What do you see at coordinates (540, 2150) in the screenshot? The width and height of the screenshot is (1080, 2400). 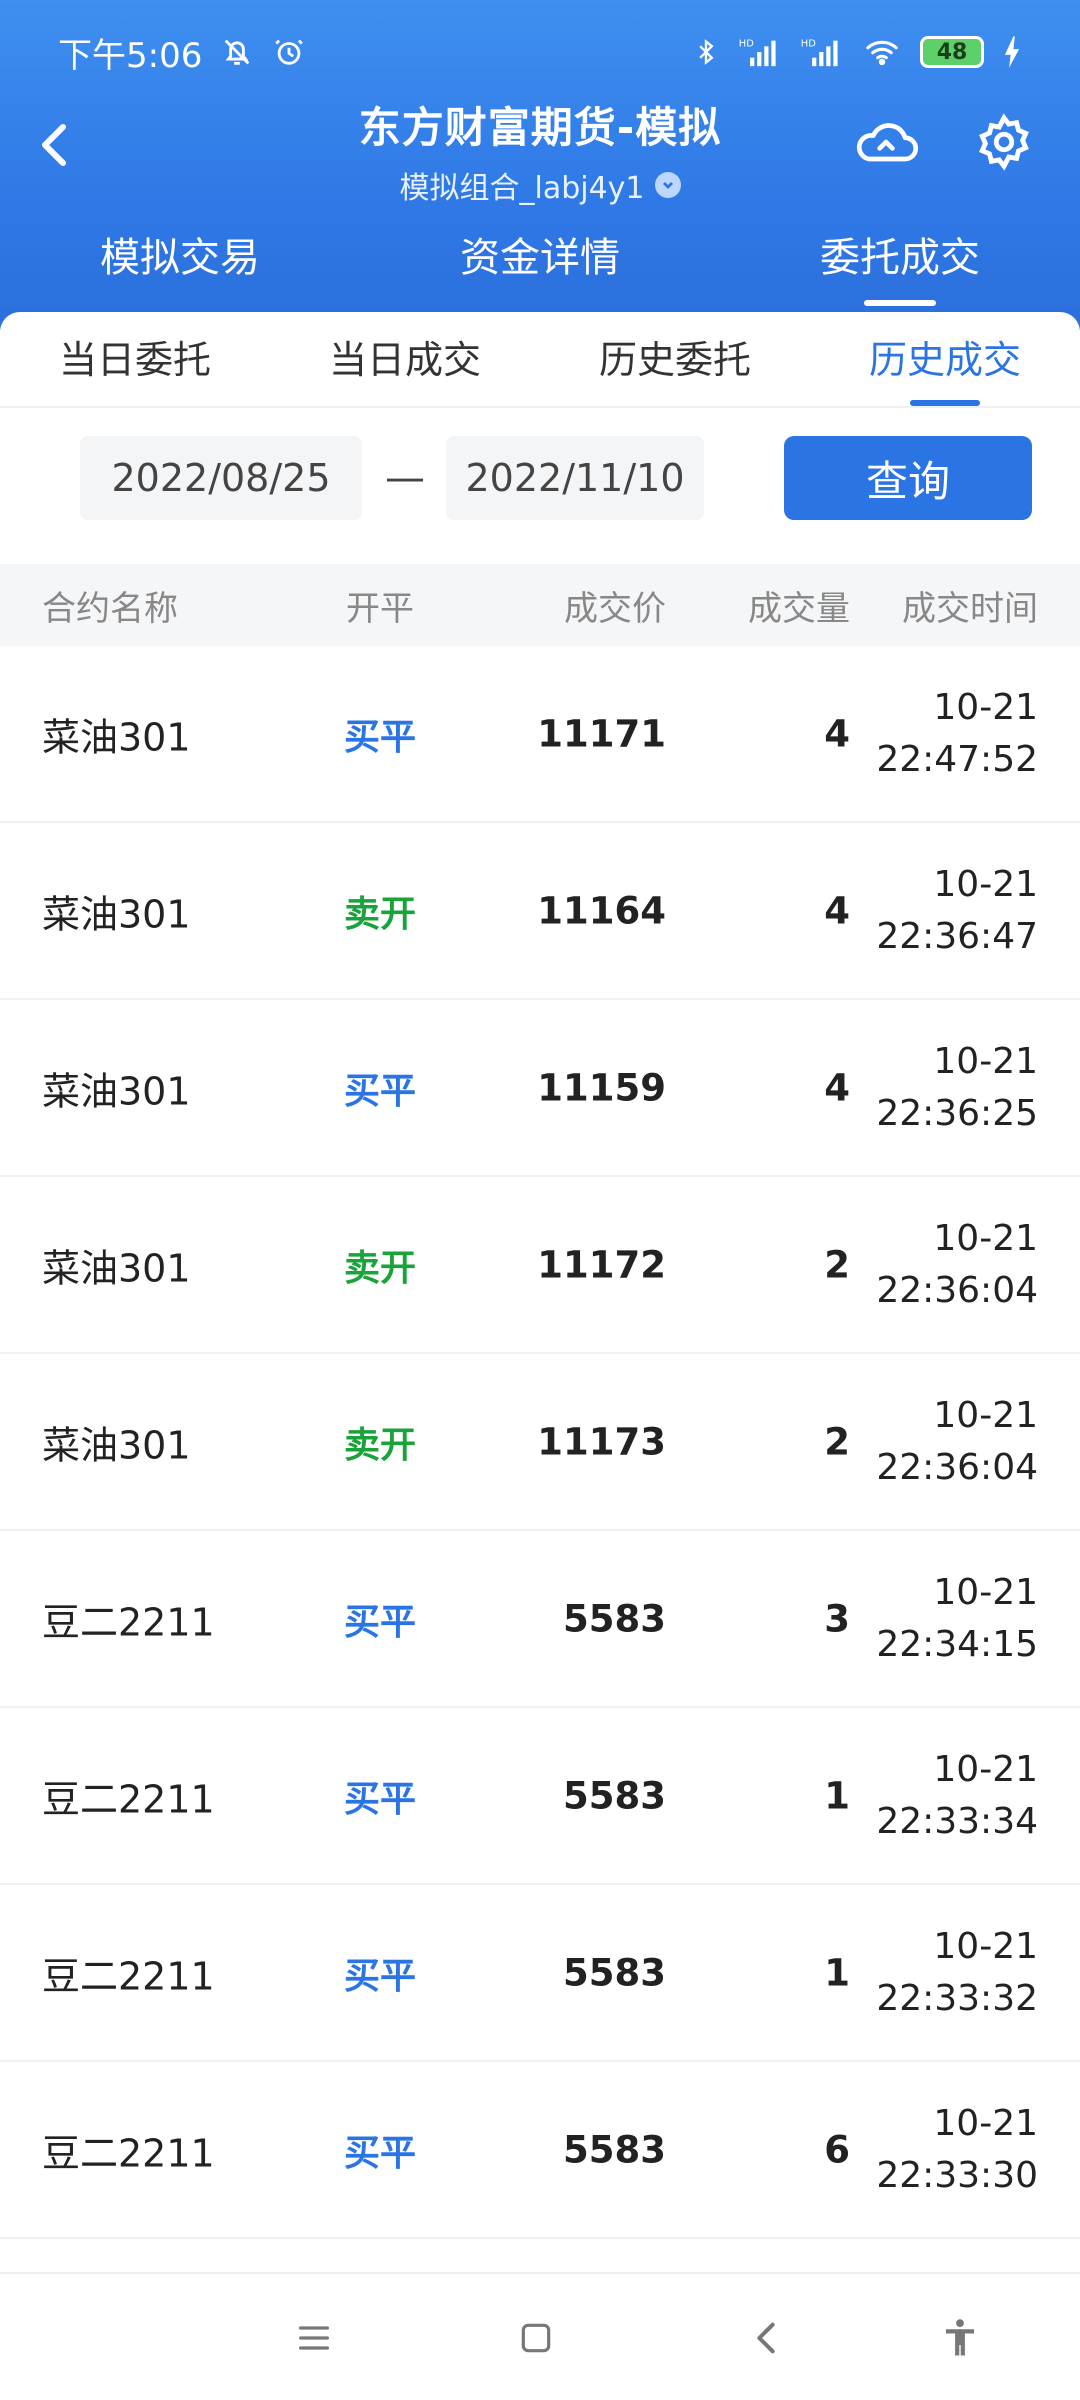 I see `table-row: 豆二2211 买平 5583 6 10-21 22:33:30` at bounding box center [540, 2150].